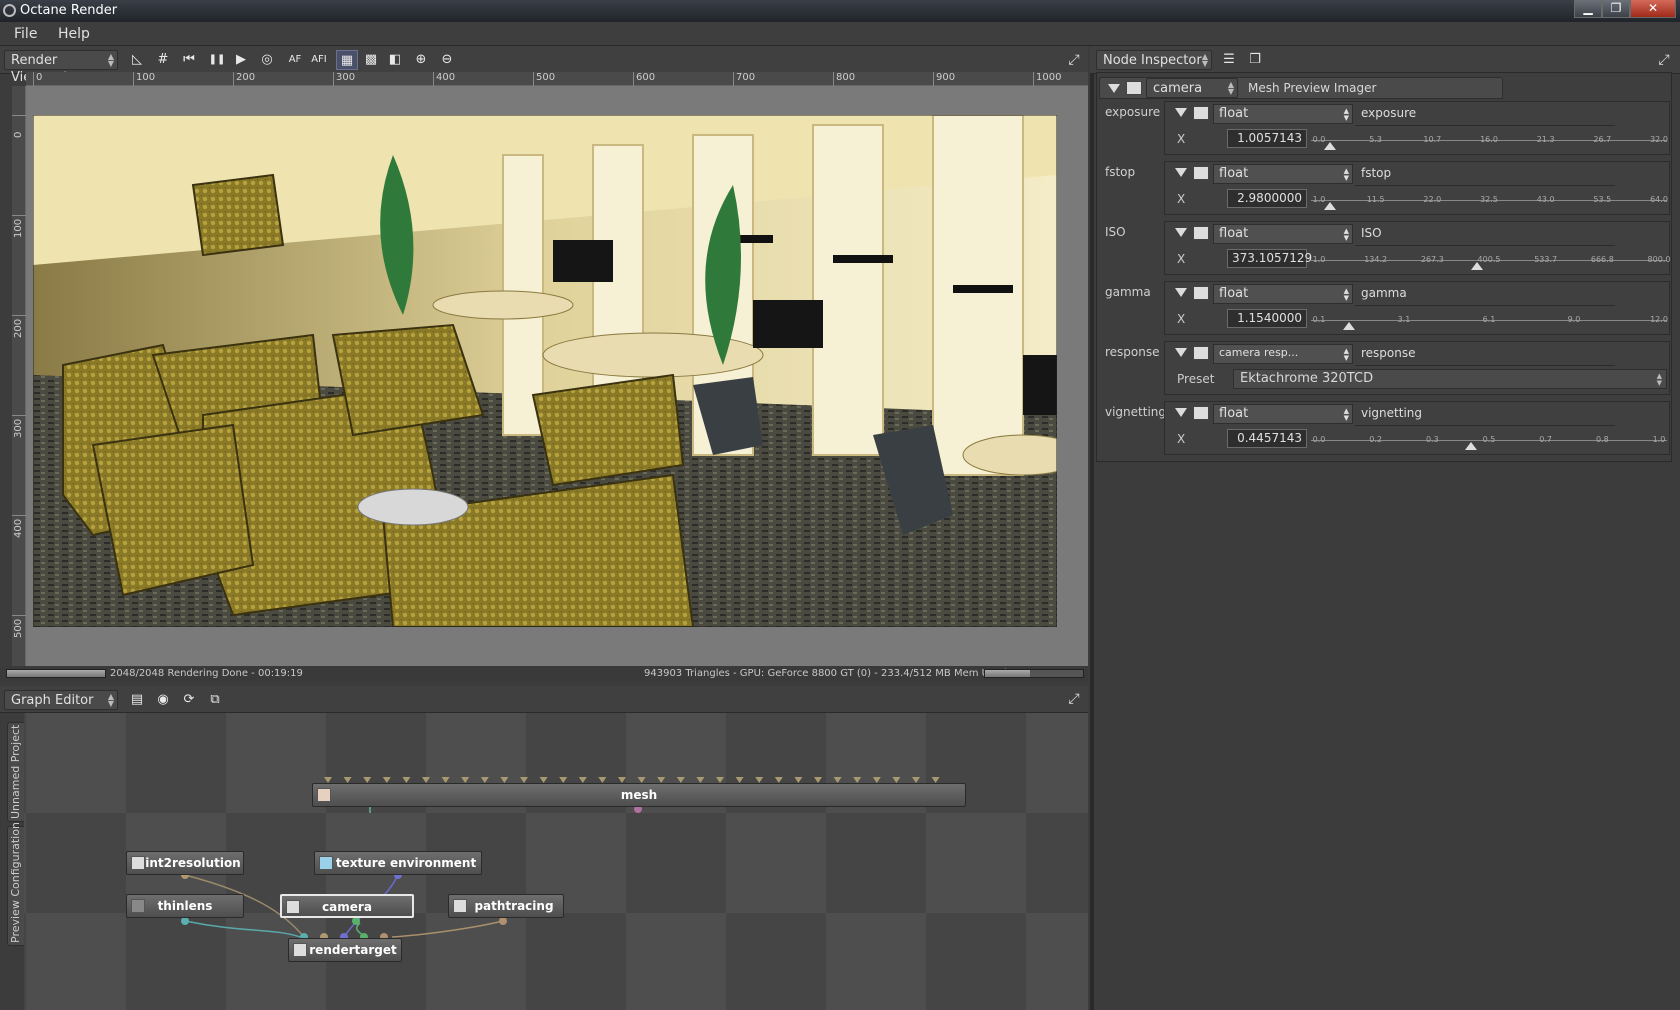  Describe the element at coordinates (1128, 292) in the screenshot. I see `param-label: gamma` at that location.